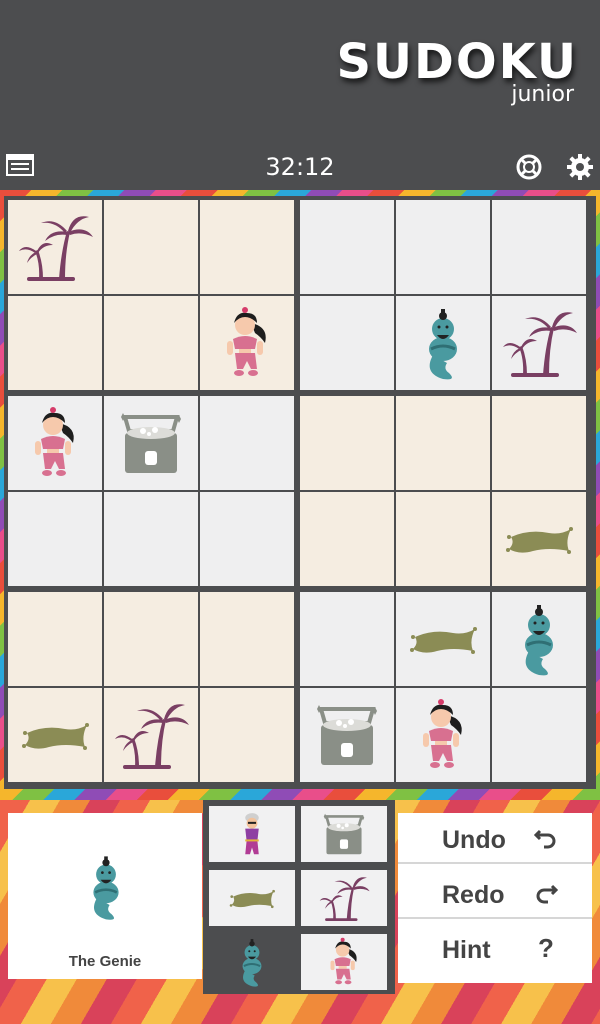 The width and height of the screenshot is (600, 1024). What do you see at coordinates (473, 895) in the screenshot?
I see `redo-label: Redo` at bounding box center [473, 895].